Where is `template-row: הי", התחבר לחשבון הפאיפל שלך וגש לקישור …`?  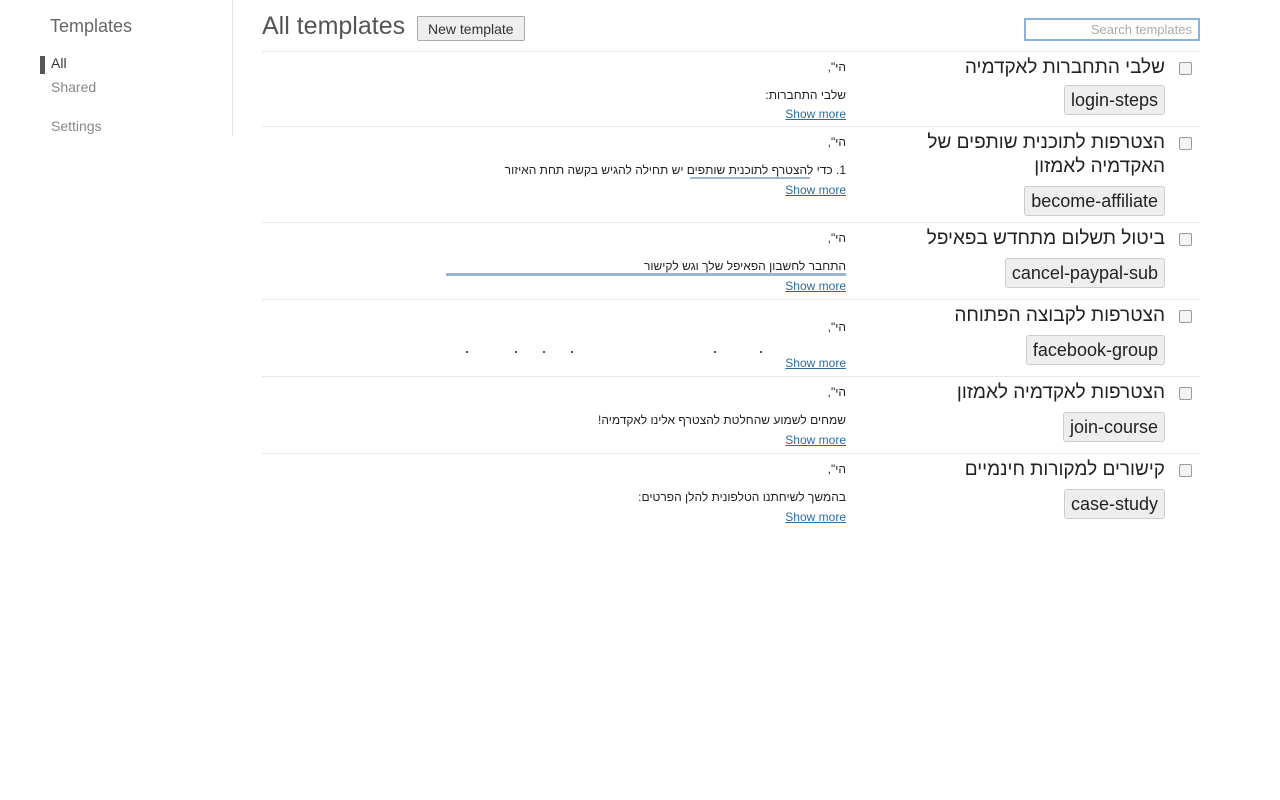
template-row: הי", התחבר לחשבון הפאיפל שלך וגש לקישור … is located at coordinates (731, 261).